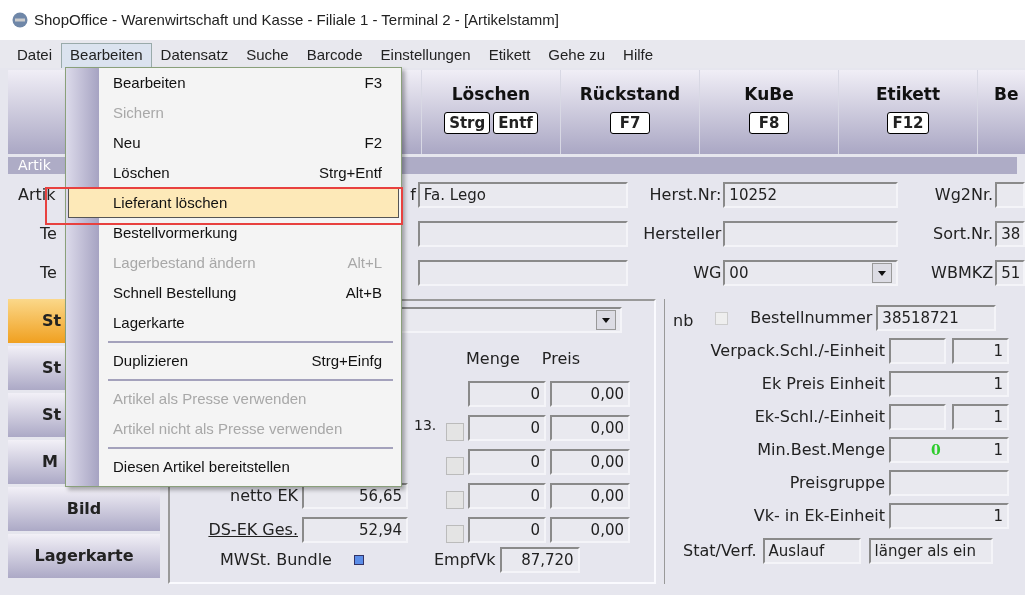 Image resolution: width=1025 pixels, height=595 pixels. I want to click on menu-item: Suche, so click(267, 55).